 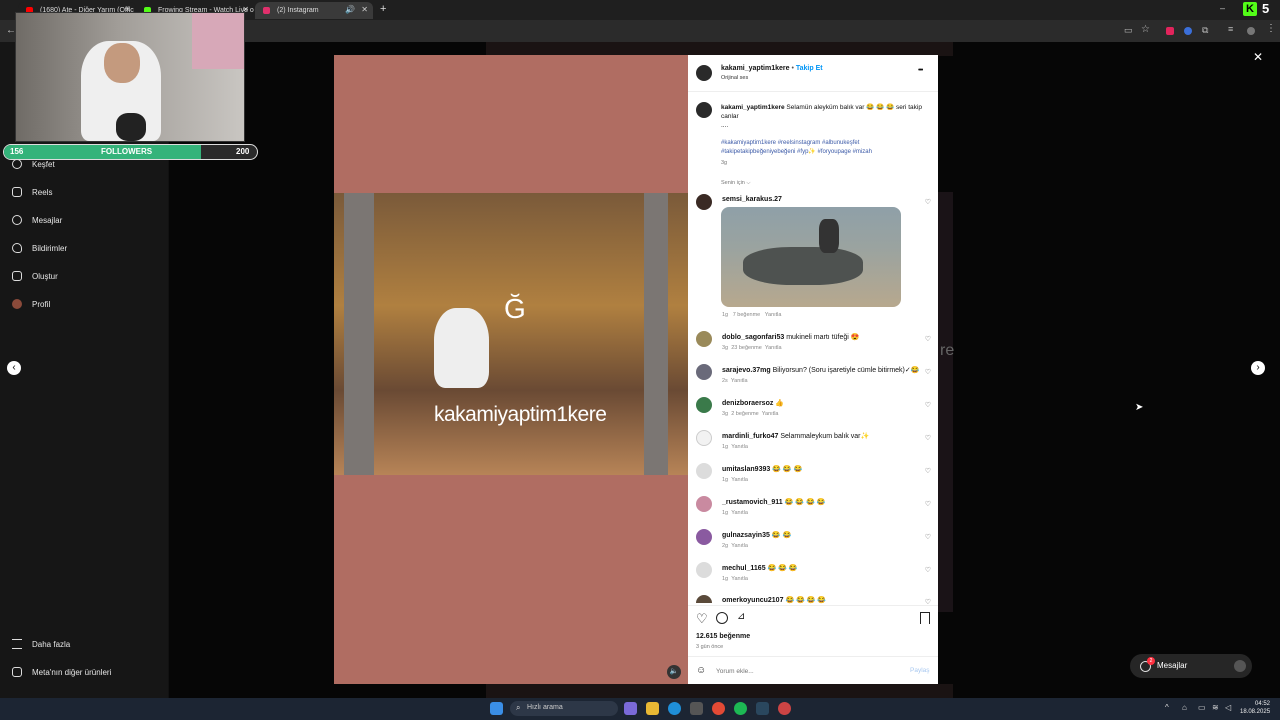 What do you see at coordinates (564, 708) in the screenshot?
I see `taskbar-search: ⌕ Hızlı arama` at bounding box center [564, 708].